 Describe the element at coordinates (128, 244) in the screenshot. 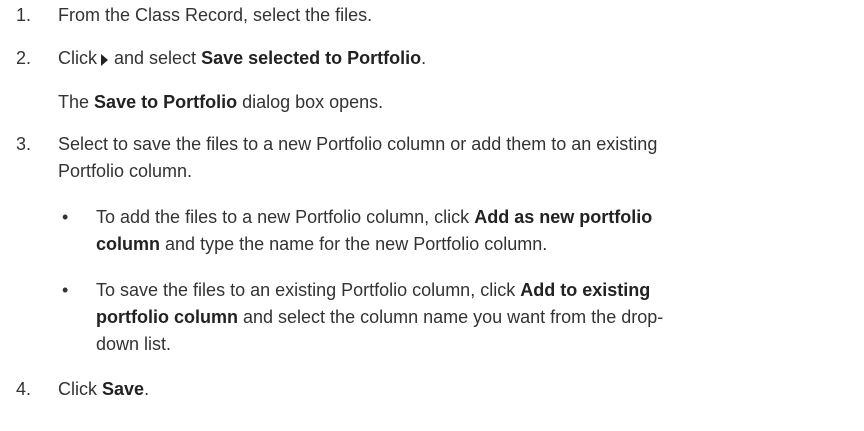

I see `option-name: column` at that location.